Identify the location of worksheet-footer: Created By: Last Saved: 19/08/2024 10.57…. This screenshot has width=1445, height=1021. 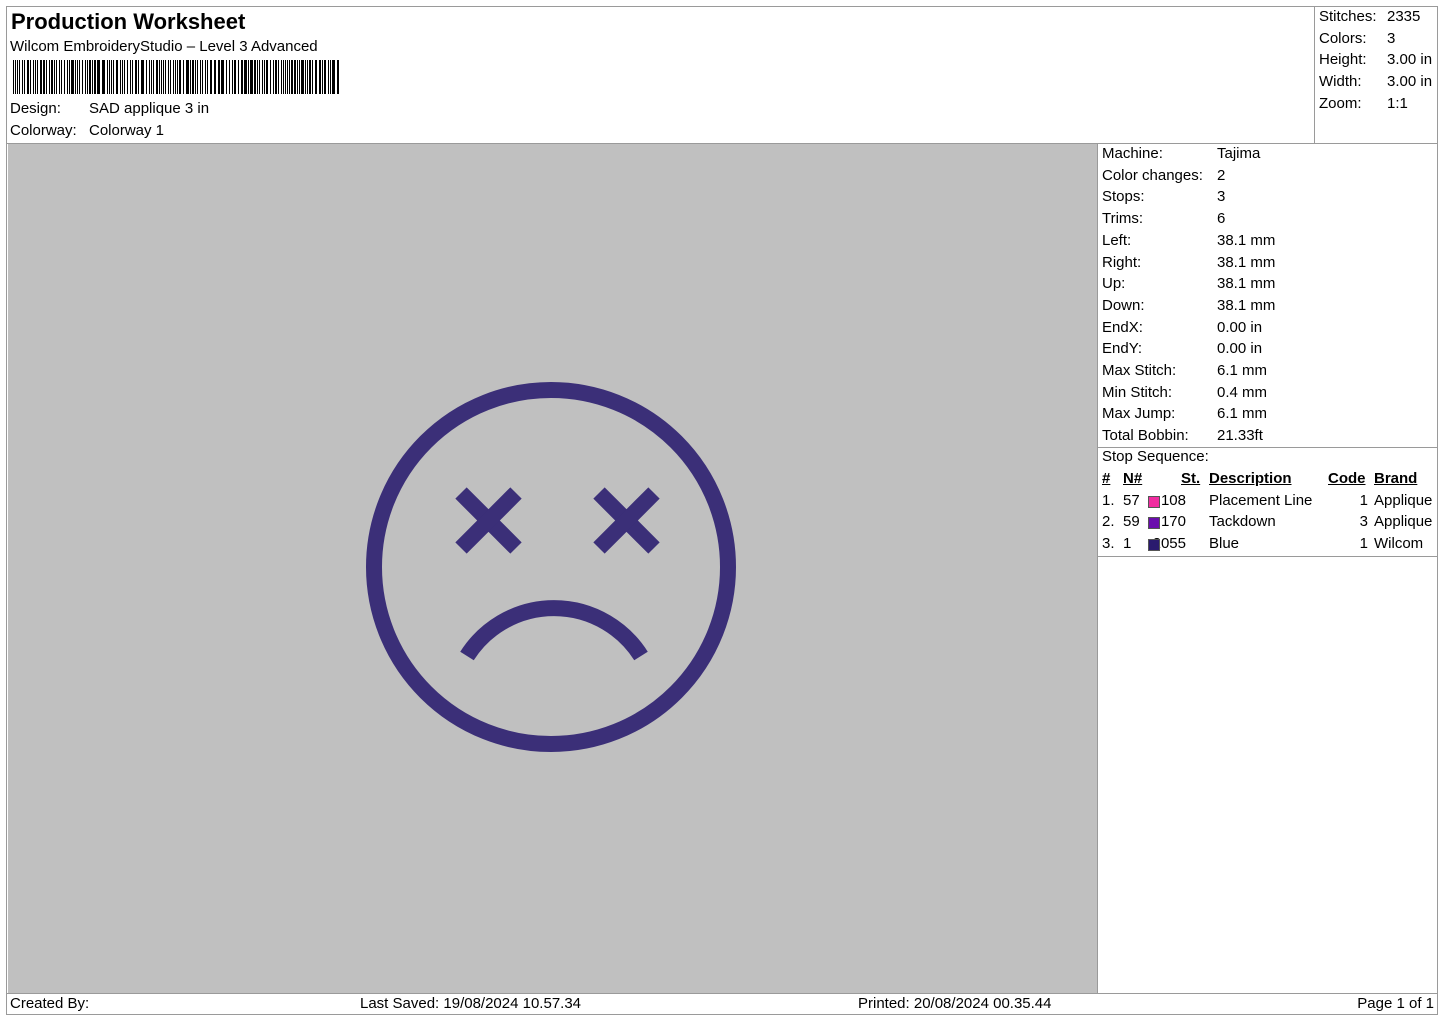
(722, 1005).